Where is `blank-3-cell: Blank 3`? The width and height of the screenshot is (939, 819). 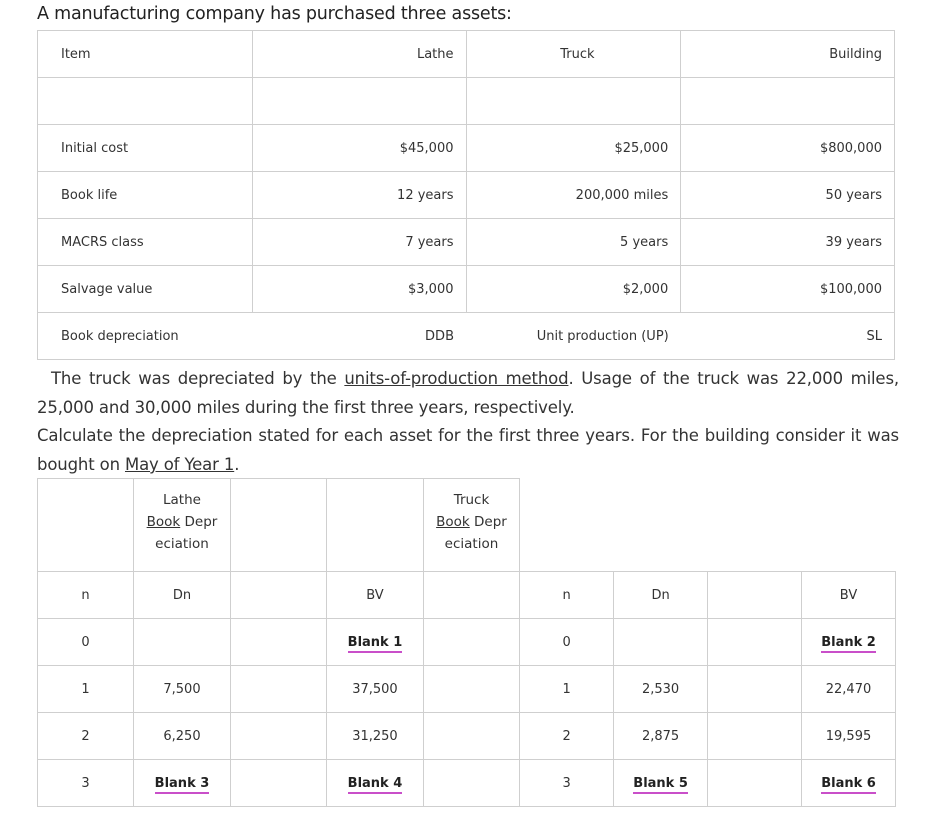
blank-3-cell: Blank 3 is located at coordinates (181, 783).